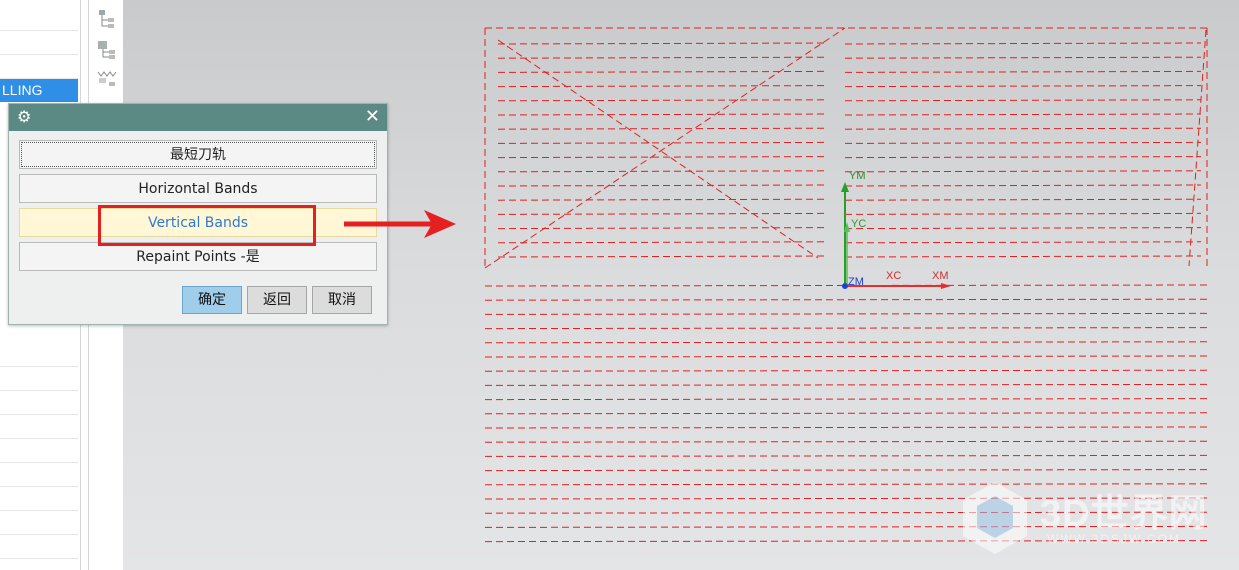  I want to click on xm-label: XM, so click(940, 276).